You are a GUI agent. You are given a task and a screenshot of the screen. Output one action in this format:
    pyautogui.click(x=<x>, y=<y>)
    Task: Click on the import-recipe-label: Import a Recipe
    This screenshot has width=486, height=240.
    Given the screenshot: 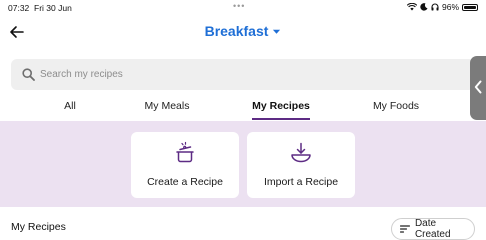 What is the action you would take?
    pyautogui.click(x=301, y=182)
    